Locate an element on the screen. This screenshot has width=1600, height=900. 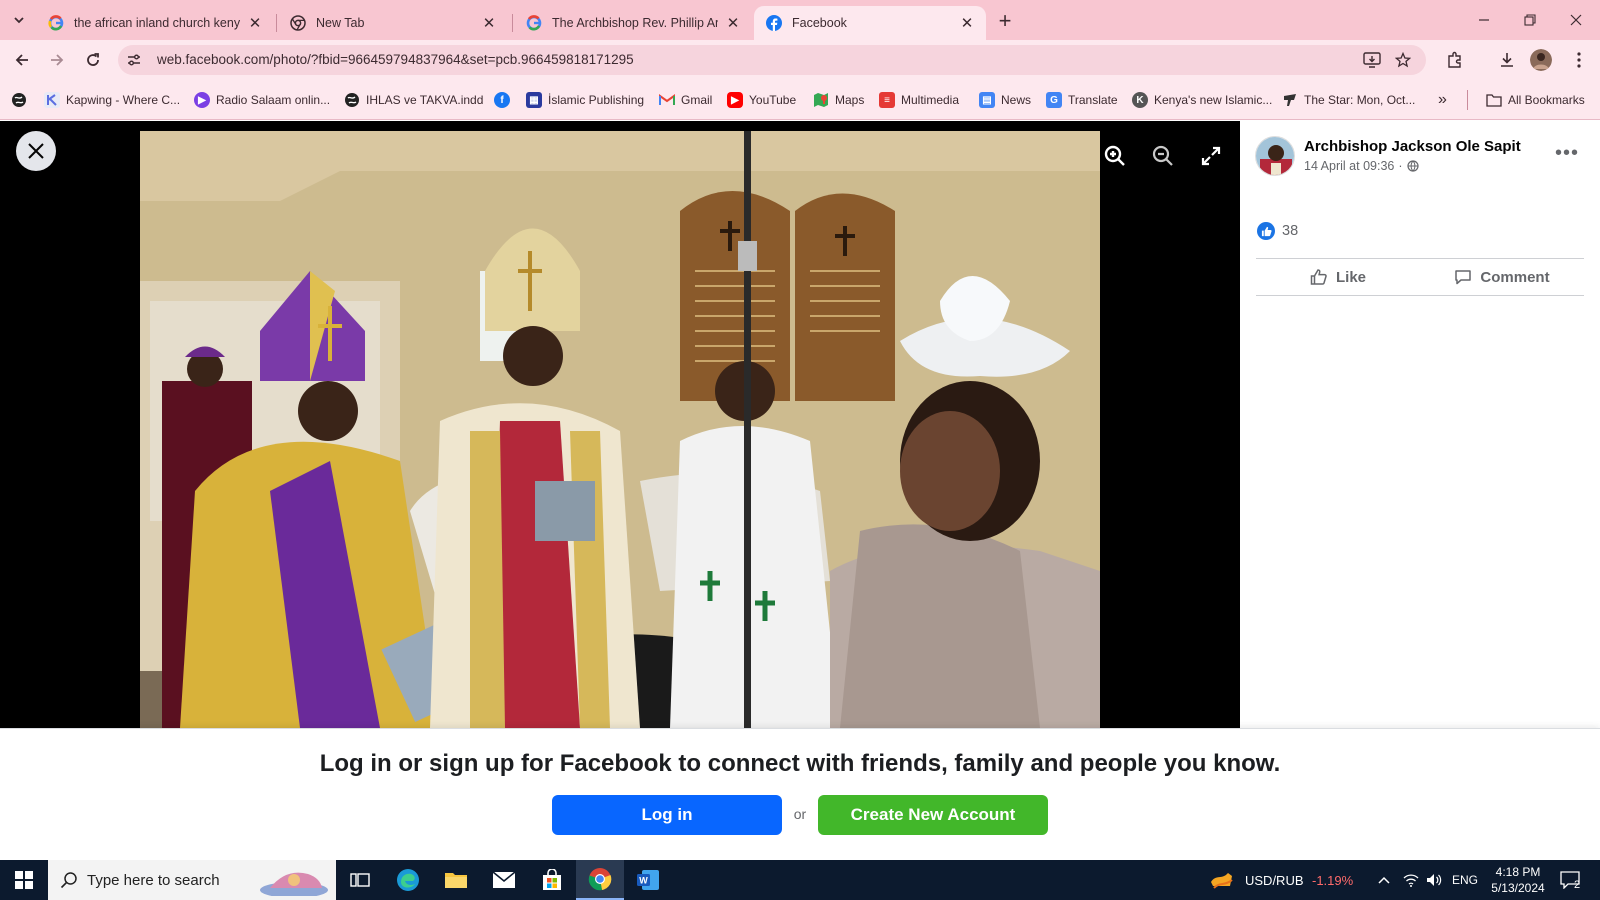
double-chevron-right-icon: » is located at coordinates (1442, 99).